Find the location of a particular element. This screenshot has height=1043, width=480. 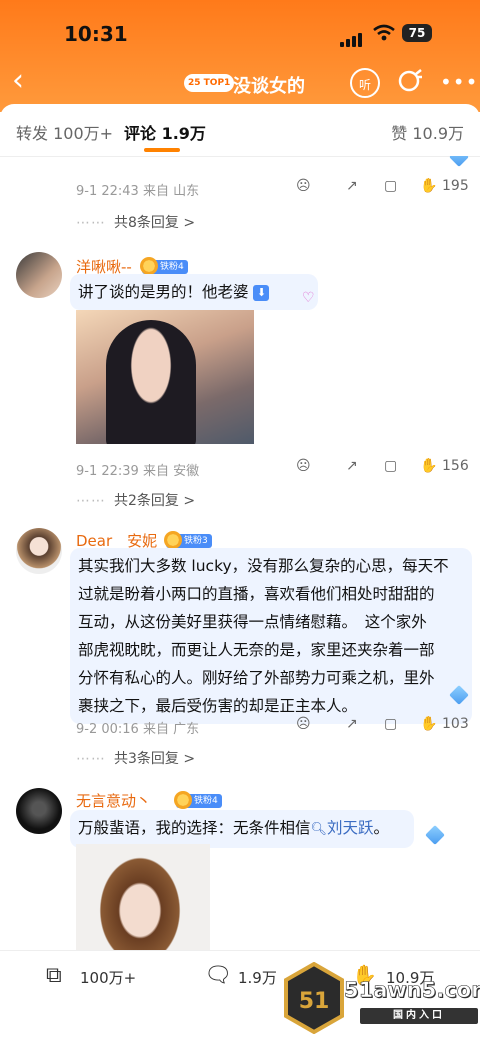

share-icon is located at coordinates (410, 82).